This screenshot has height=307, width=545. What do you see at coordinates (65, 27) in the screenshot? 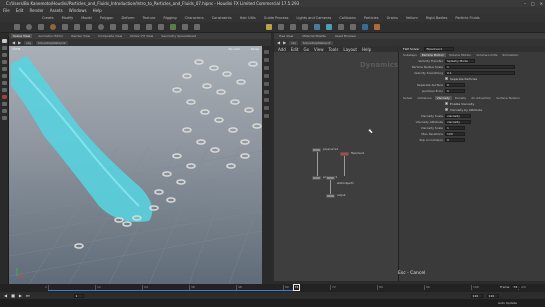
I see `grid-tool-icon` at bounding box center [65, 27].